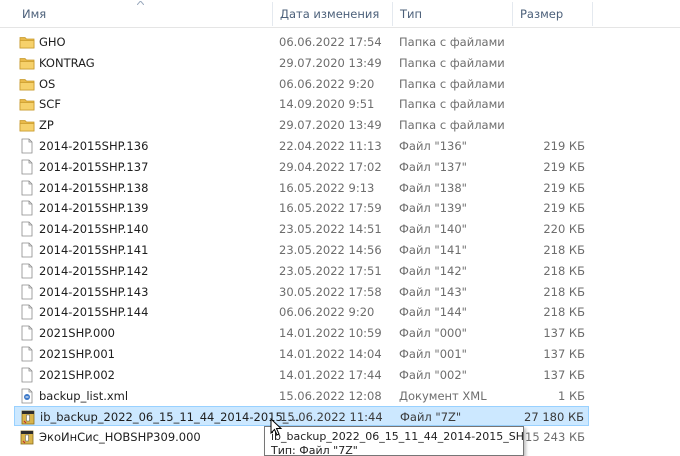 This screenshot has height=456, width=680. Describe the element at coordinates (330, 250) in the screenshot. I see `file-date: 23.05.2022 14:56` at that location.